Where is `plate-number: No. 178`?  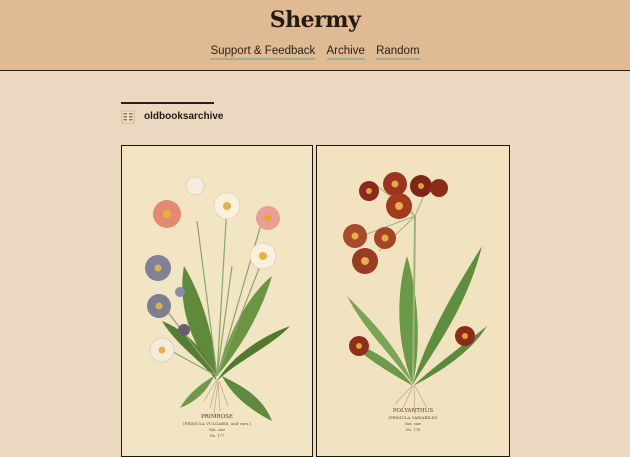
plate-number: No. 178 is located at coordinates (413, 430).